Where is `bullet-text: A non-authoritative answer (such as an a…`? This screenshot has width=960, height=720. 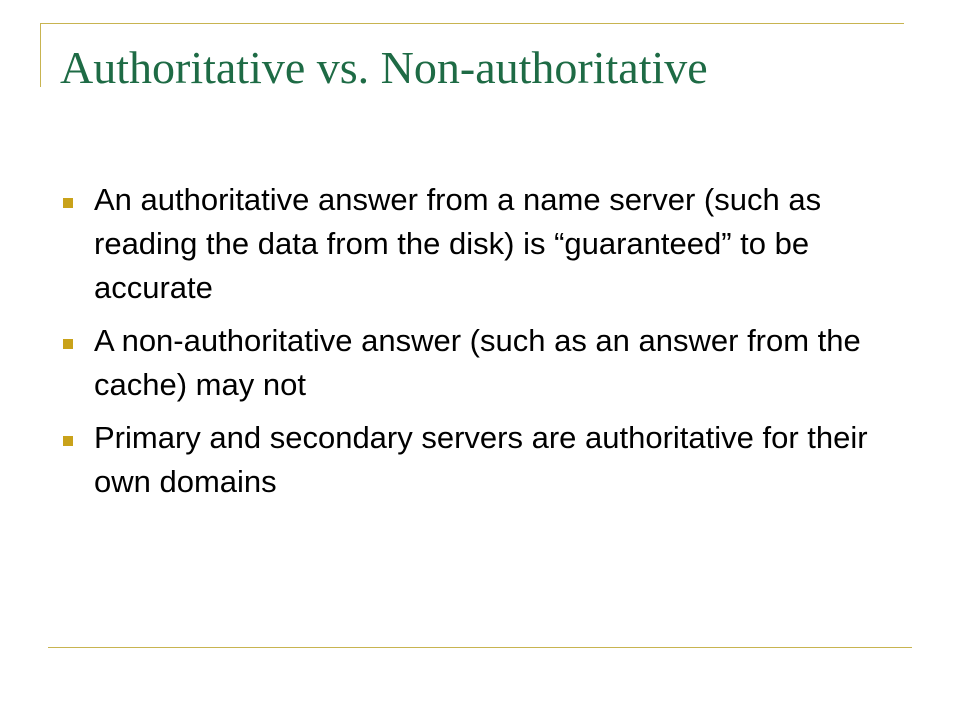
bullet-text: A non-authoritative answer (such as an a… is located at coordinates (477, 362).